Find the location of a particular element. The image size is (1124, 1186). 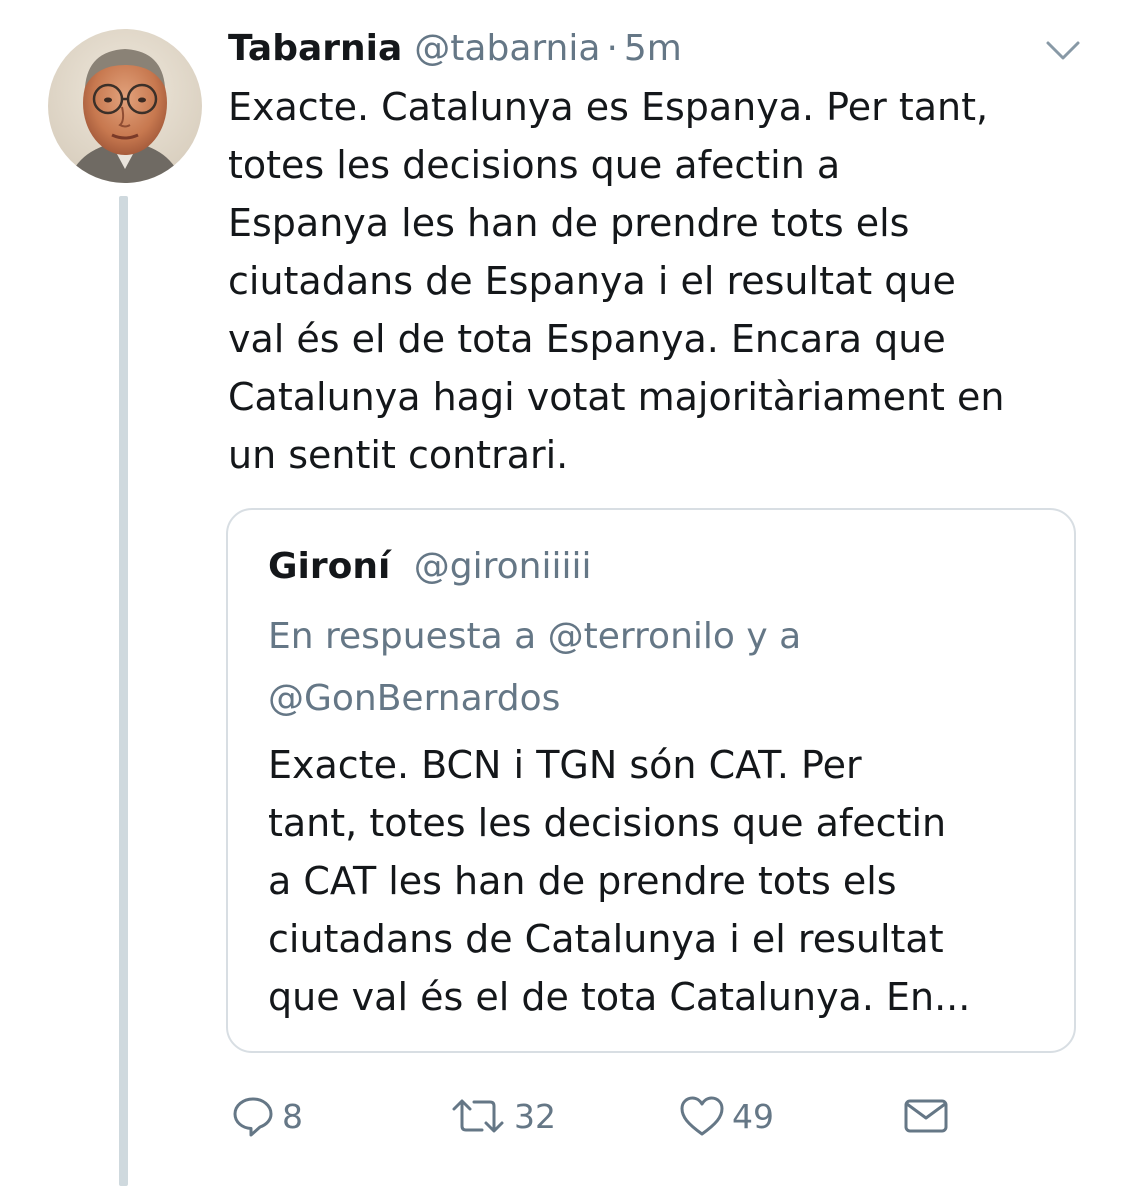

like-count: 49 is located at coordinates (753, 1116).